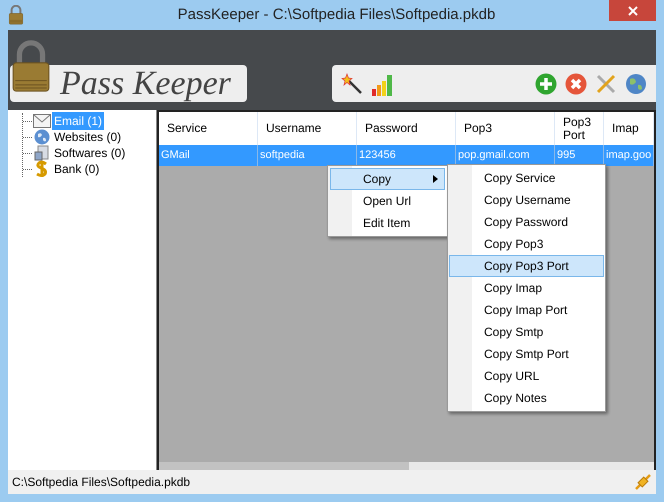 The width and height of the screenshot is (664, 502). What do you see at coordinates (387, 201) in the screenshot?
I see `menu-item: Open Url` at bounding box center [387, 201].